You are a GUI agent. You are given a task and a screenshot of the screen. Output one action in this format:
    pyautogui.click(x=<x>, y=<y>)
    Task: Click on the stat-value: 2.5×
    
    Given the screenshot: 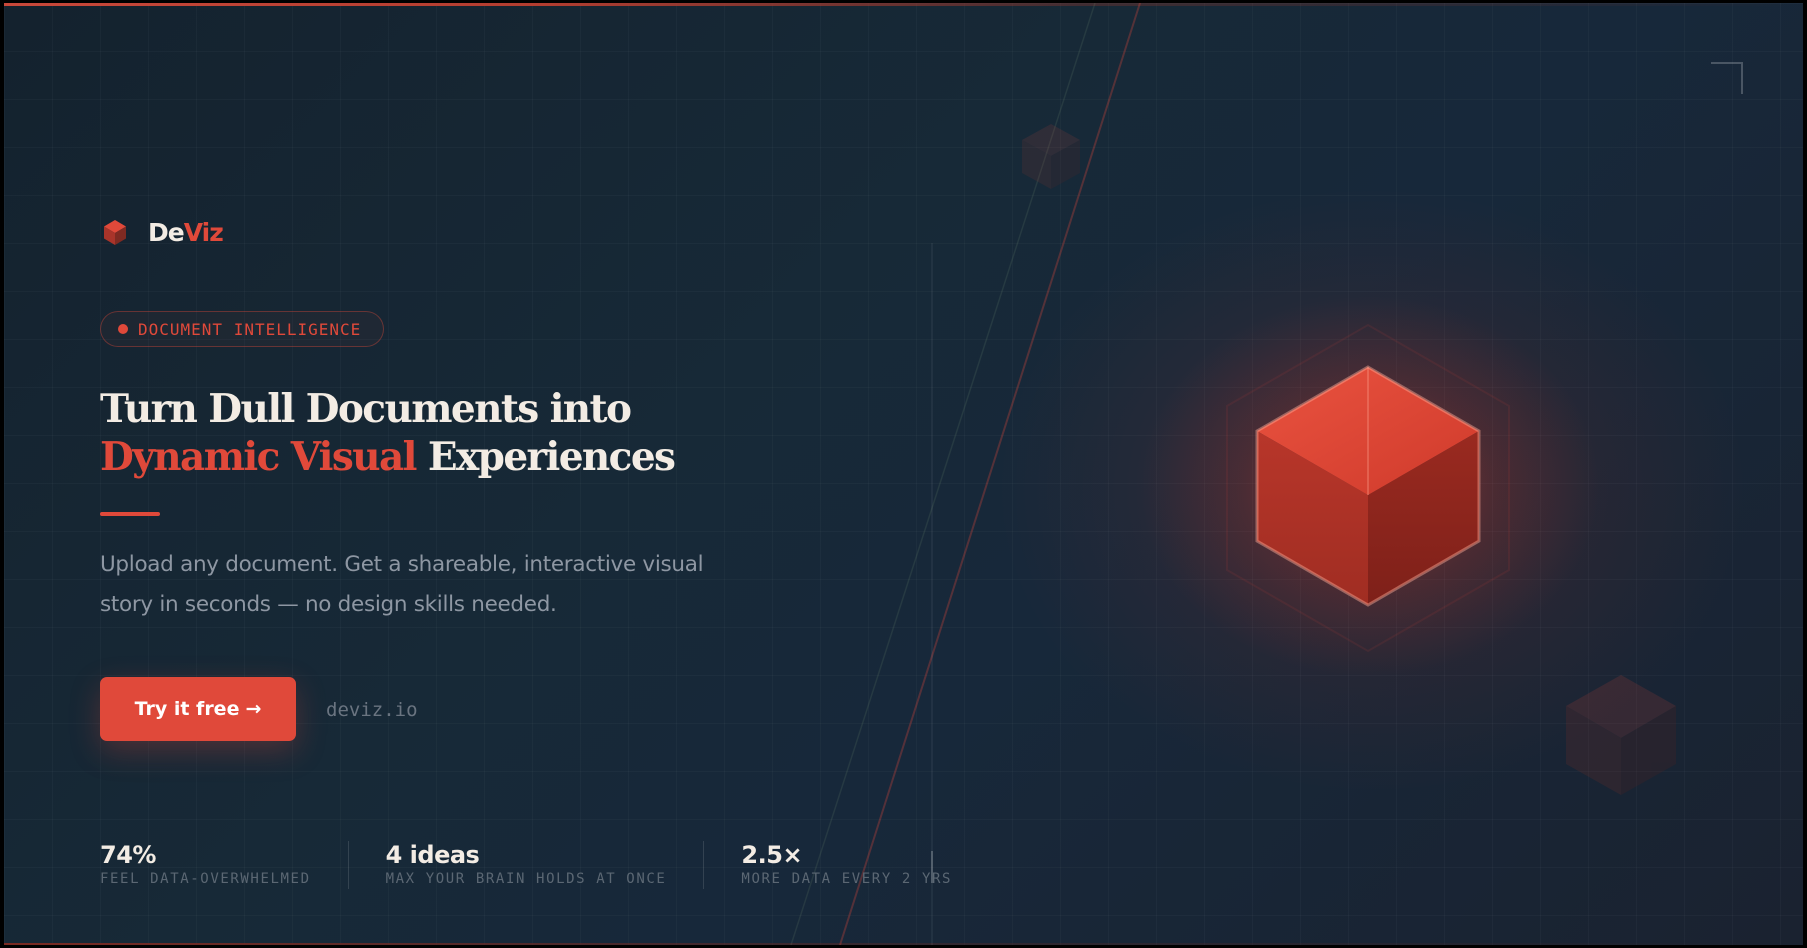 What is the action you would take?
    pyautogui.click(x=772, y=855)
    